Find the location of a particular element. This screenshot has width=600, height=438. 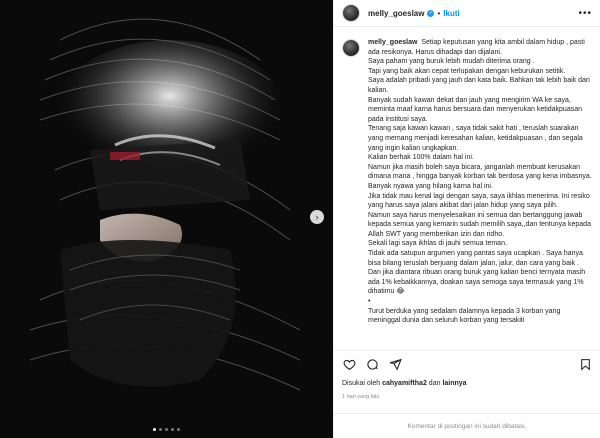

comment-icon is located at coordinates (372, 365).